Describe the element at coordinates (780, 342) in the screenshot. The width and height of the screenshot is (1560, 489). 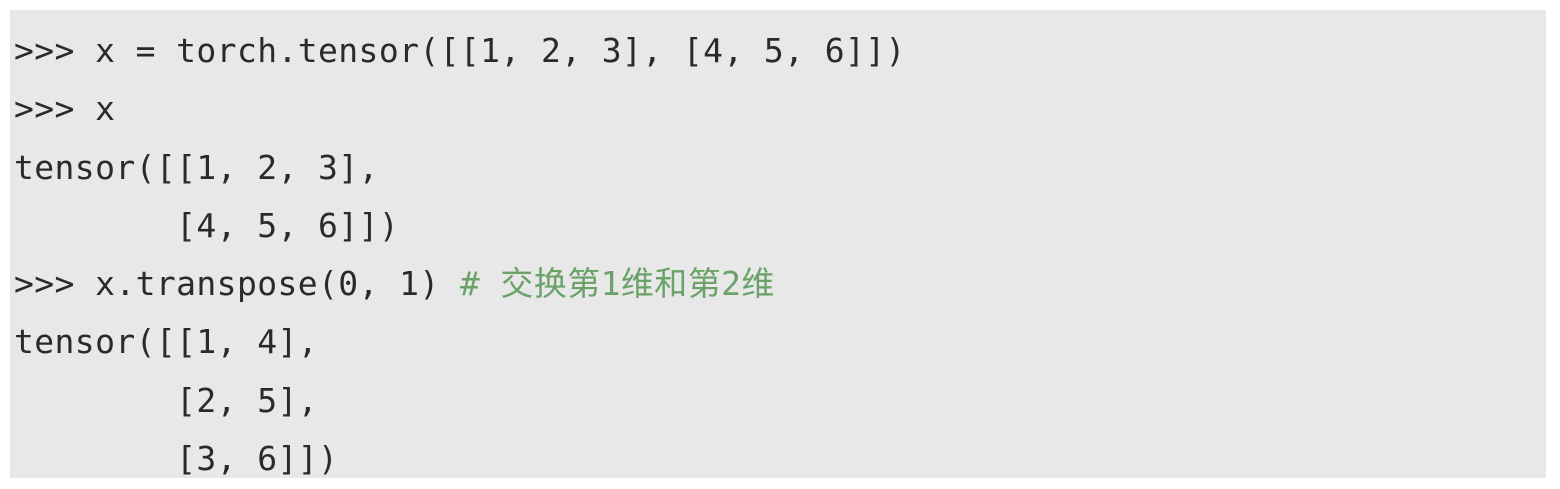
I see `code-line-6: tensor([[1, 4],` at that location.